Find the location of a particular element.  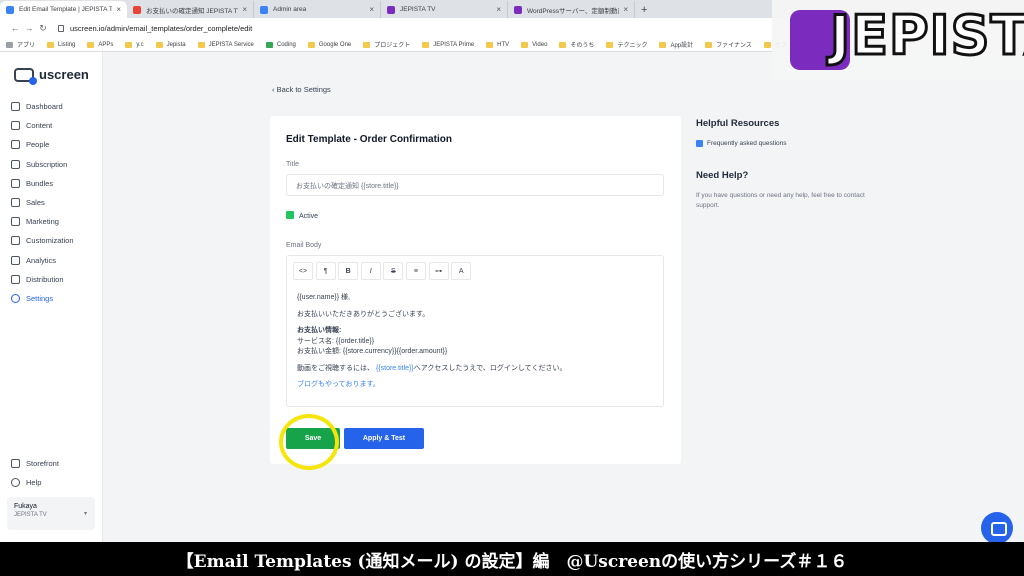

tab-title: WordPressサーバー、定額制動画配 is located at coordinates (573, 11).